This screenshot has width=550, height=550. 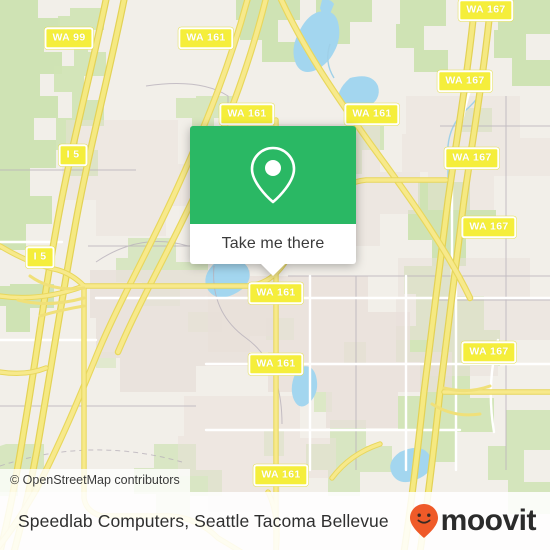 What do you see at coordinates (423, 521) in the screenshot?
I see `moovit-pin-icon` at bounding box center [423, 521].